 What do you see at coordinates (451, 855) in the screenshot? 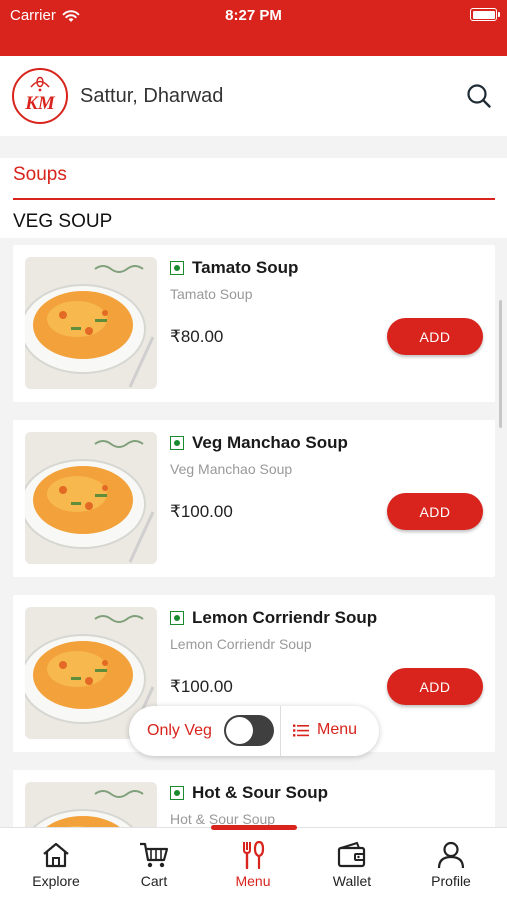
I see `person-icon` at bounding box center [451, 855].